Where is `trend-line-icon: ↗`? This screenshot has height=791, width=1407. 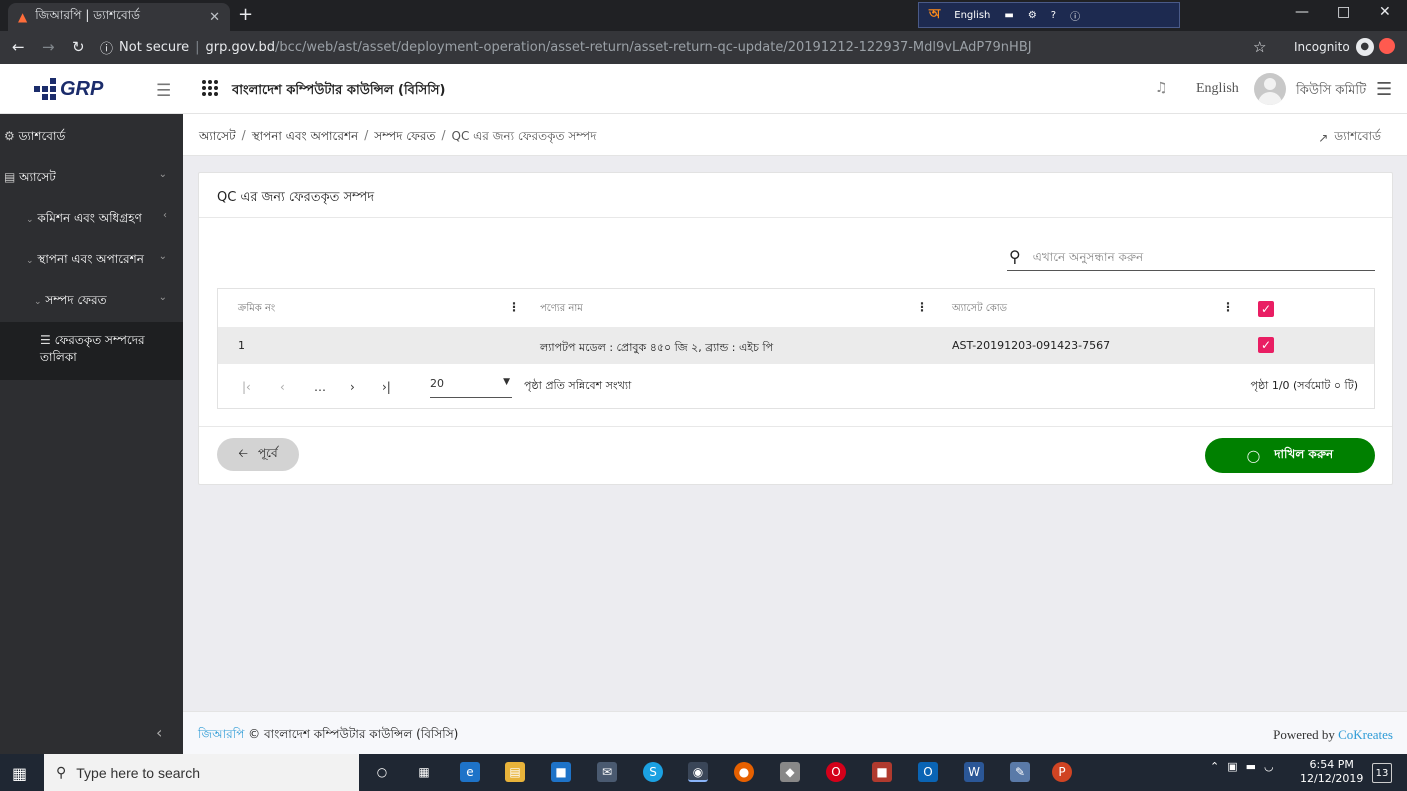 trend-line-icon: ↗ is located at coordinates (1323, 138).